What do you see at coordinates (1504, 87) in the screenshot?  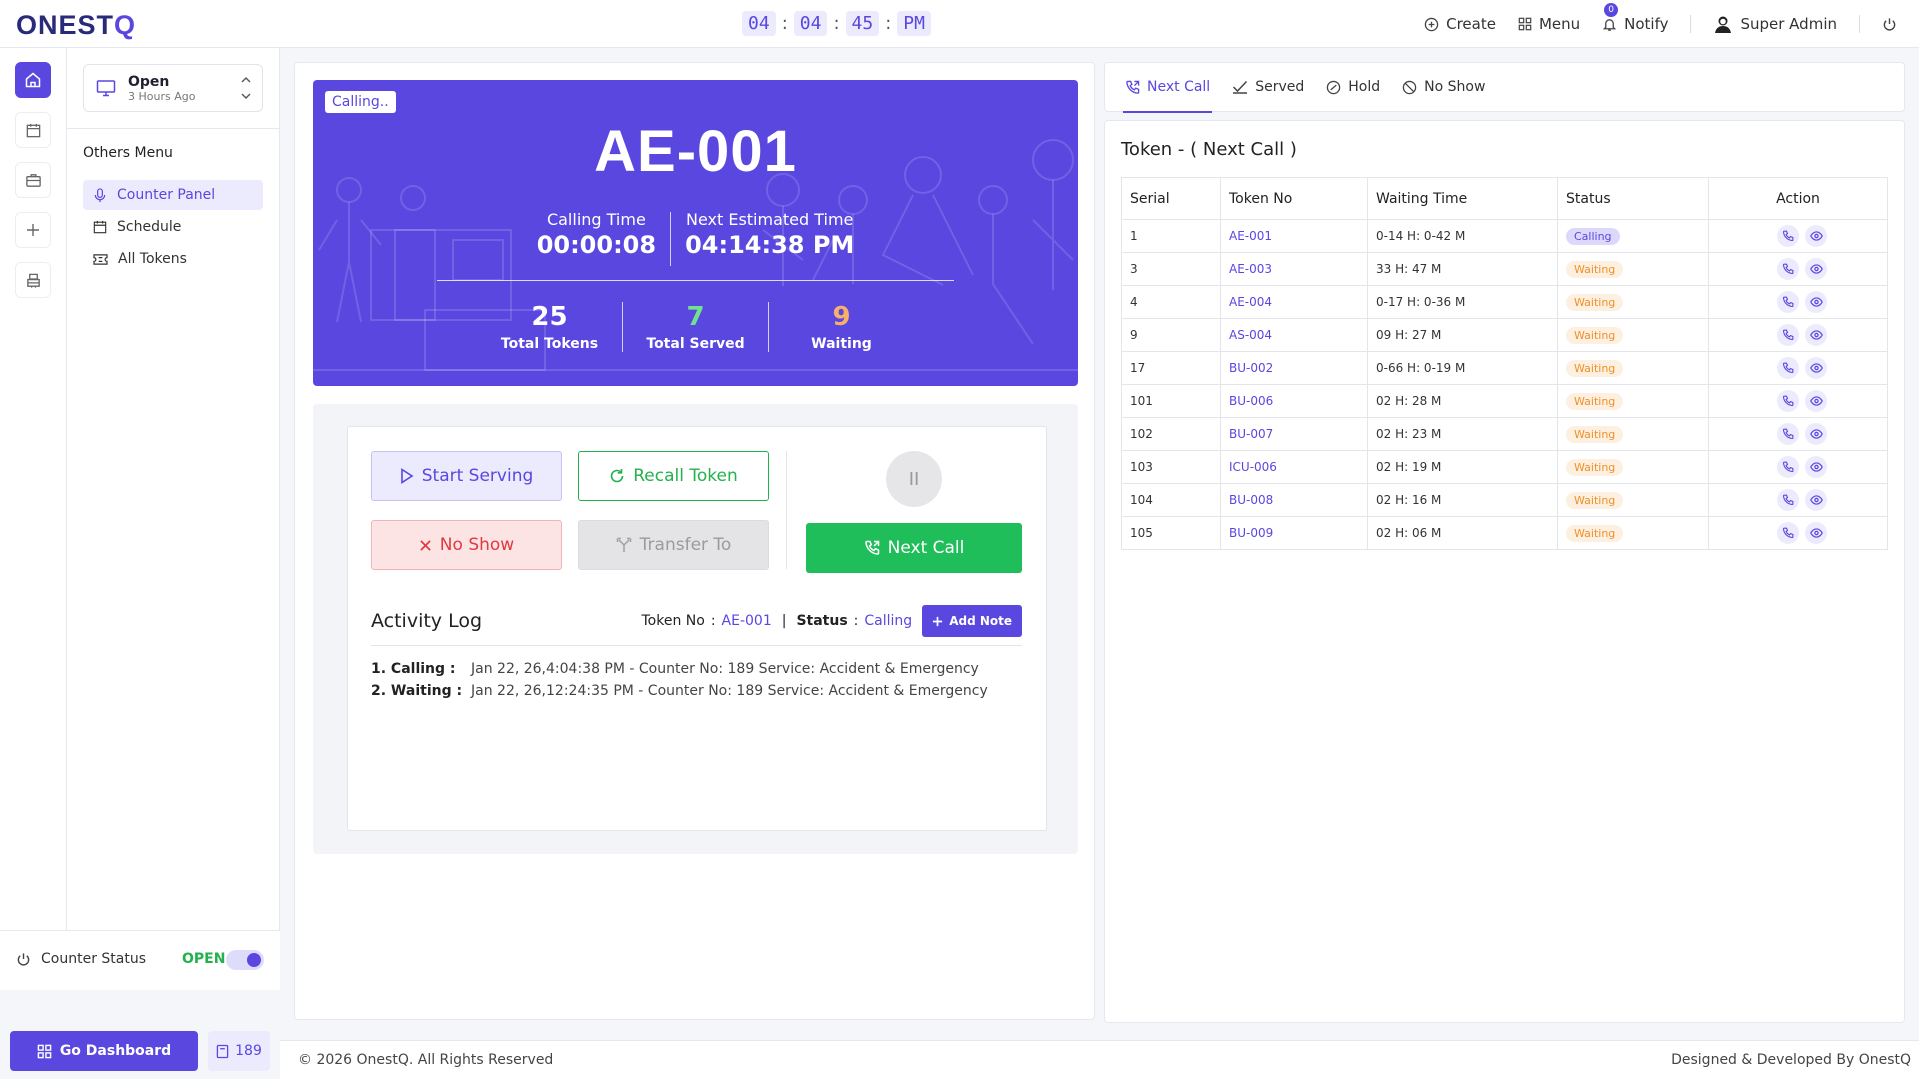 I see `queue-tabs: Next Call Served Hold No Show` at bounding box center [1504, 87].